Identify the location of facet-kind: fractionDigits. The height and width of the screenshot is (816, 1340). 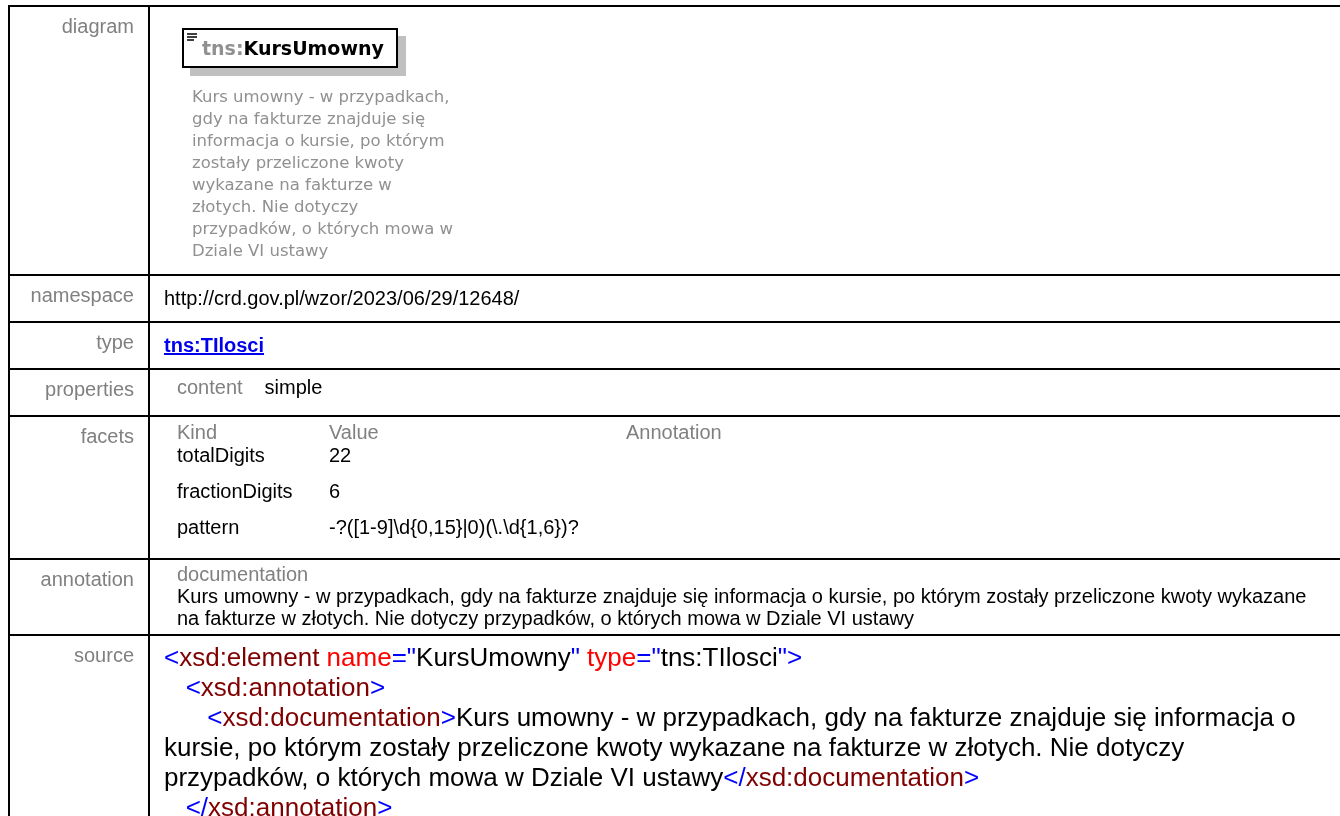
(235, 492).